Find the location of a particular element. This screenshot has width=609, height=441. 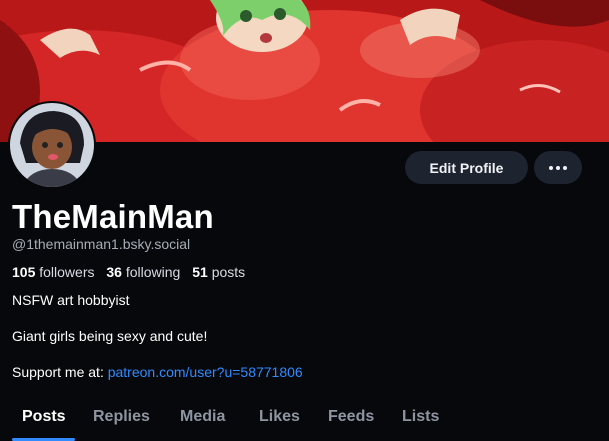

support-label: Support me at: is located at coordinates (60, 372).